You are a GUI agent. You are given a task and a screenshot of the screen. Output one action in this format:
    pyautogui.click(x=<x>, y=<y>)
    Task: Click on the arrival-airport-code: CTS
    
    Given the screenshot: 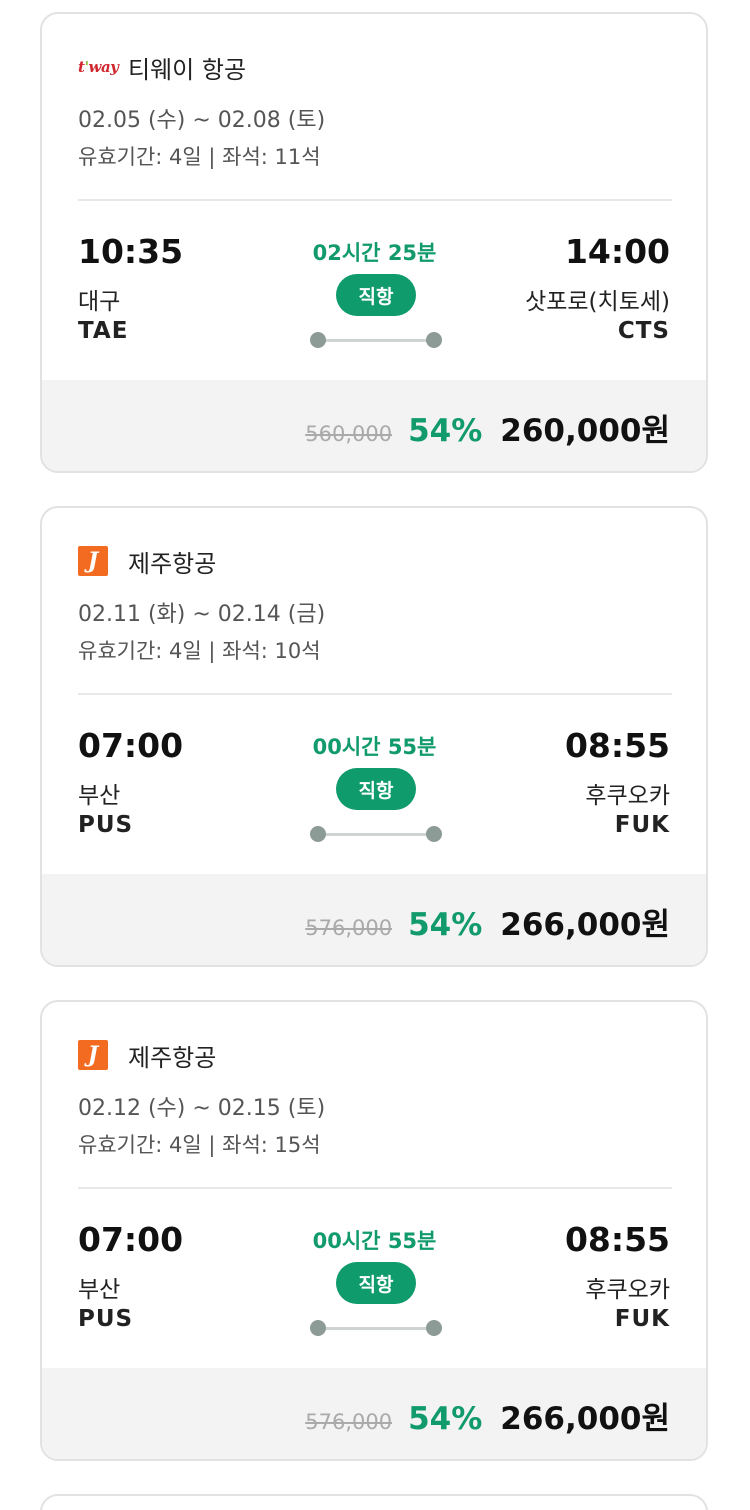 What is the action you would take?
    pyautogui.click(x=643, y=331)
    